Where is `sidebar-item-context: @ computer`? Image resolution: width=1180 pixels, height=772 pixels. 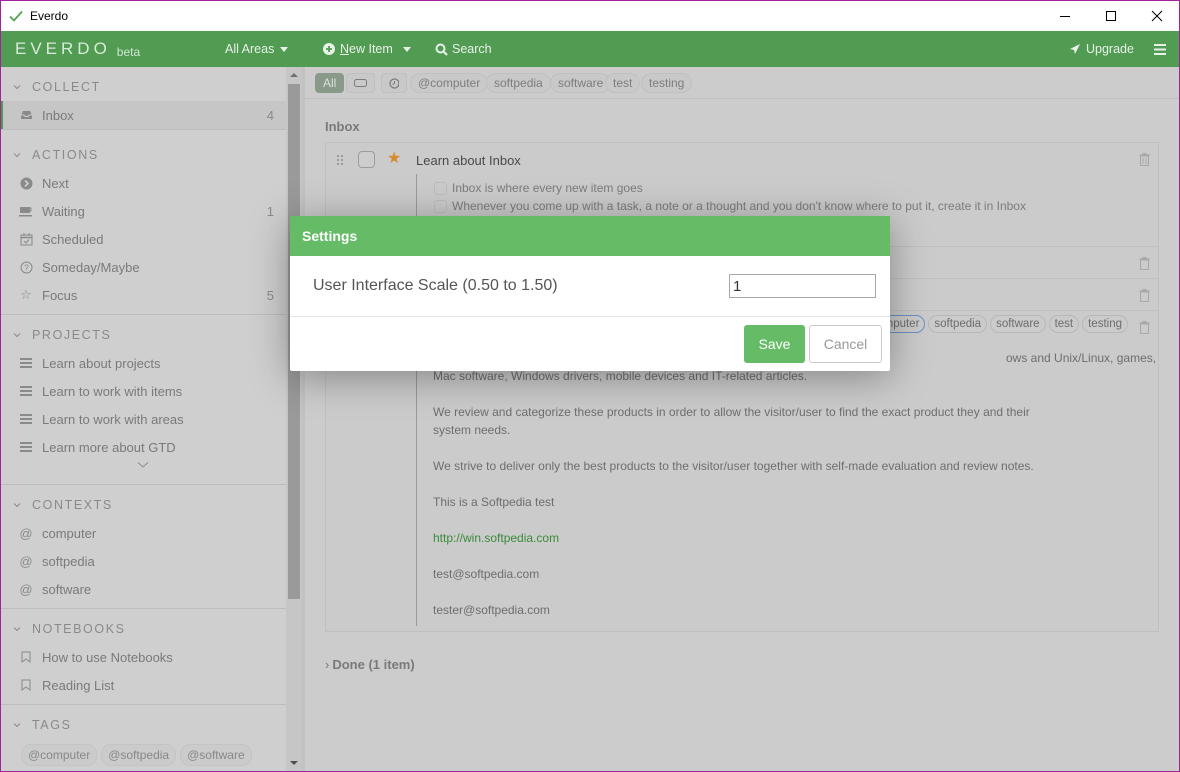 sidebar-item-context: @ computer is located at coordinates (143, 533).